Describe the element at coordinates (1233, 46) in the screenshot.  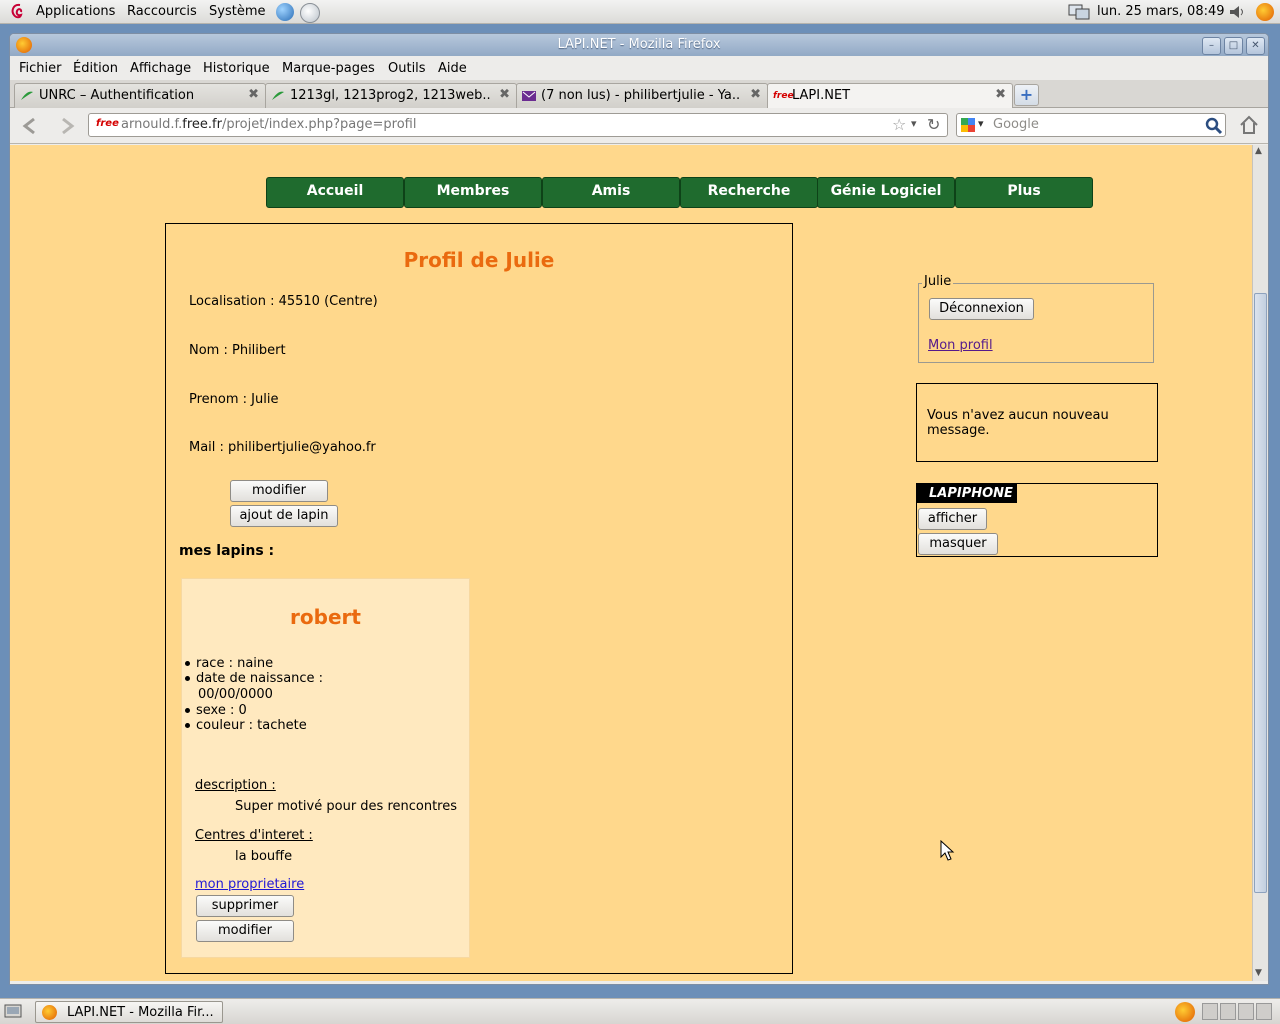
I see `maximize-button: □` at that location.